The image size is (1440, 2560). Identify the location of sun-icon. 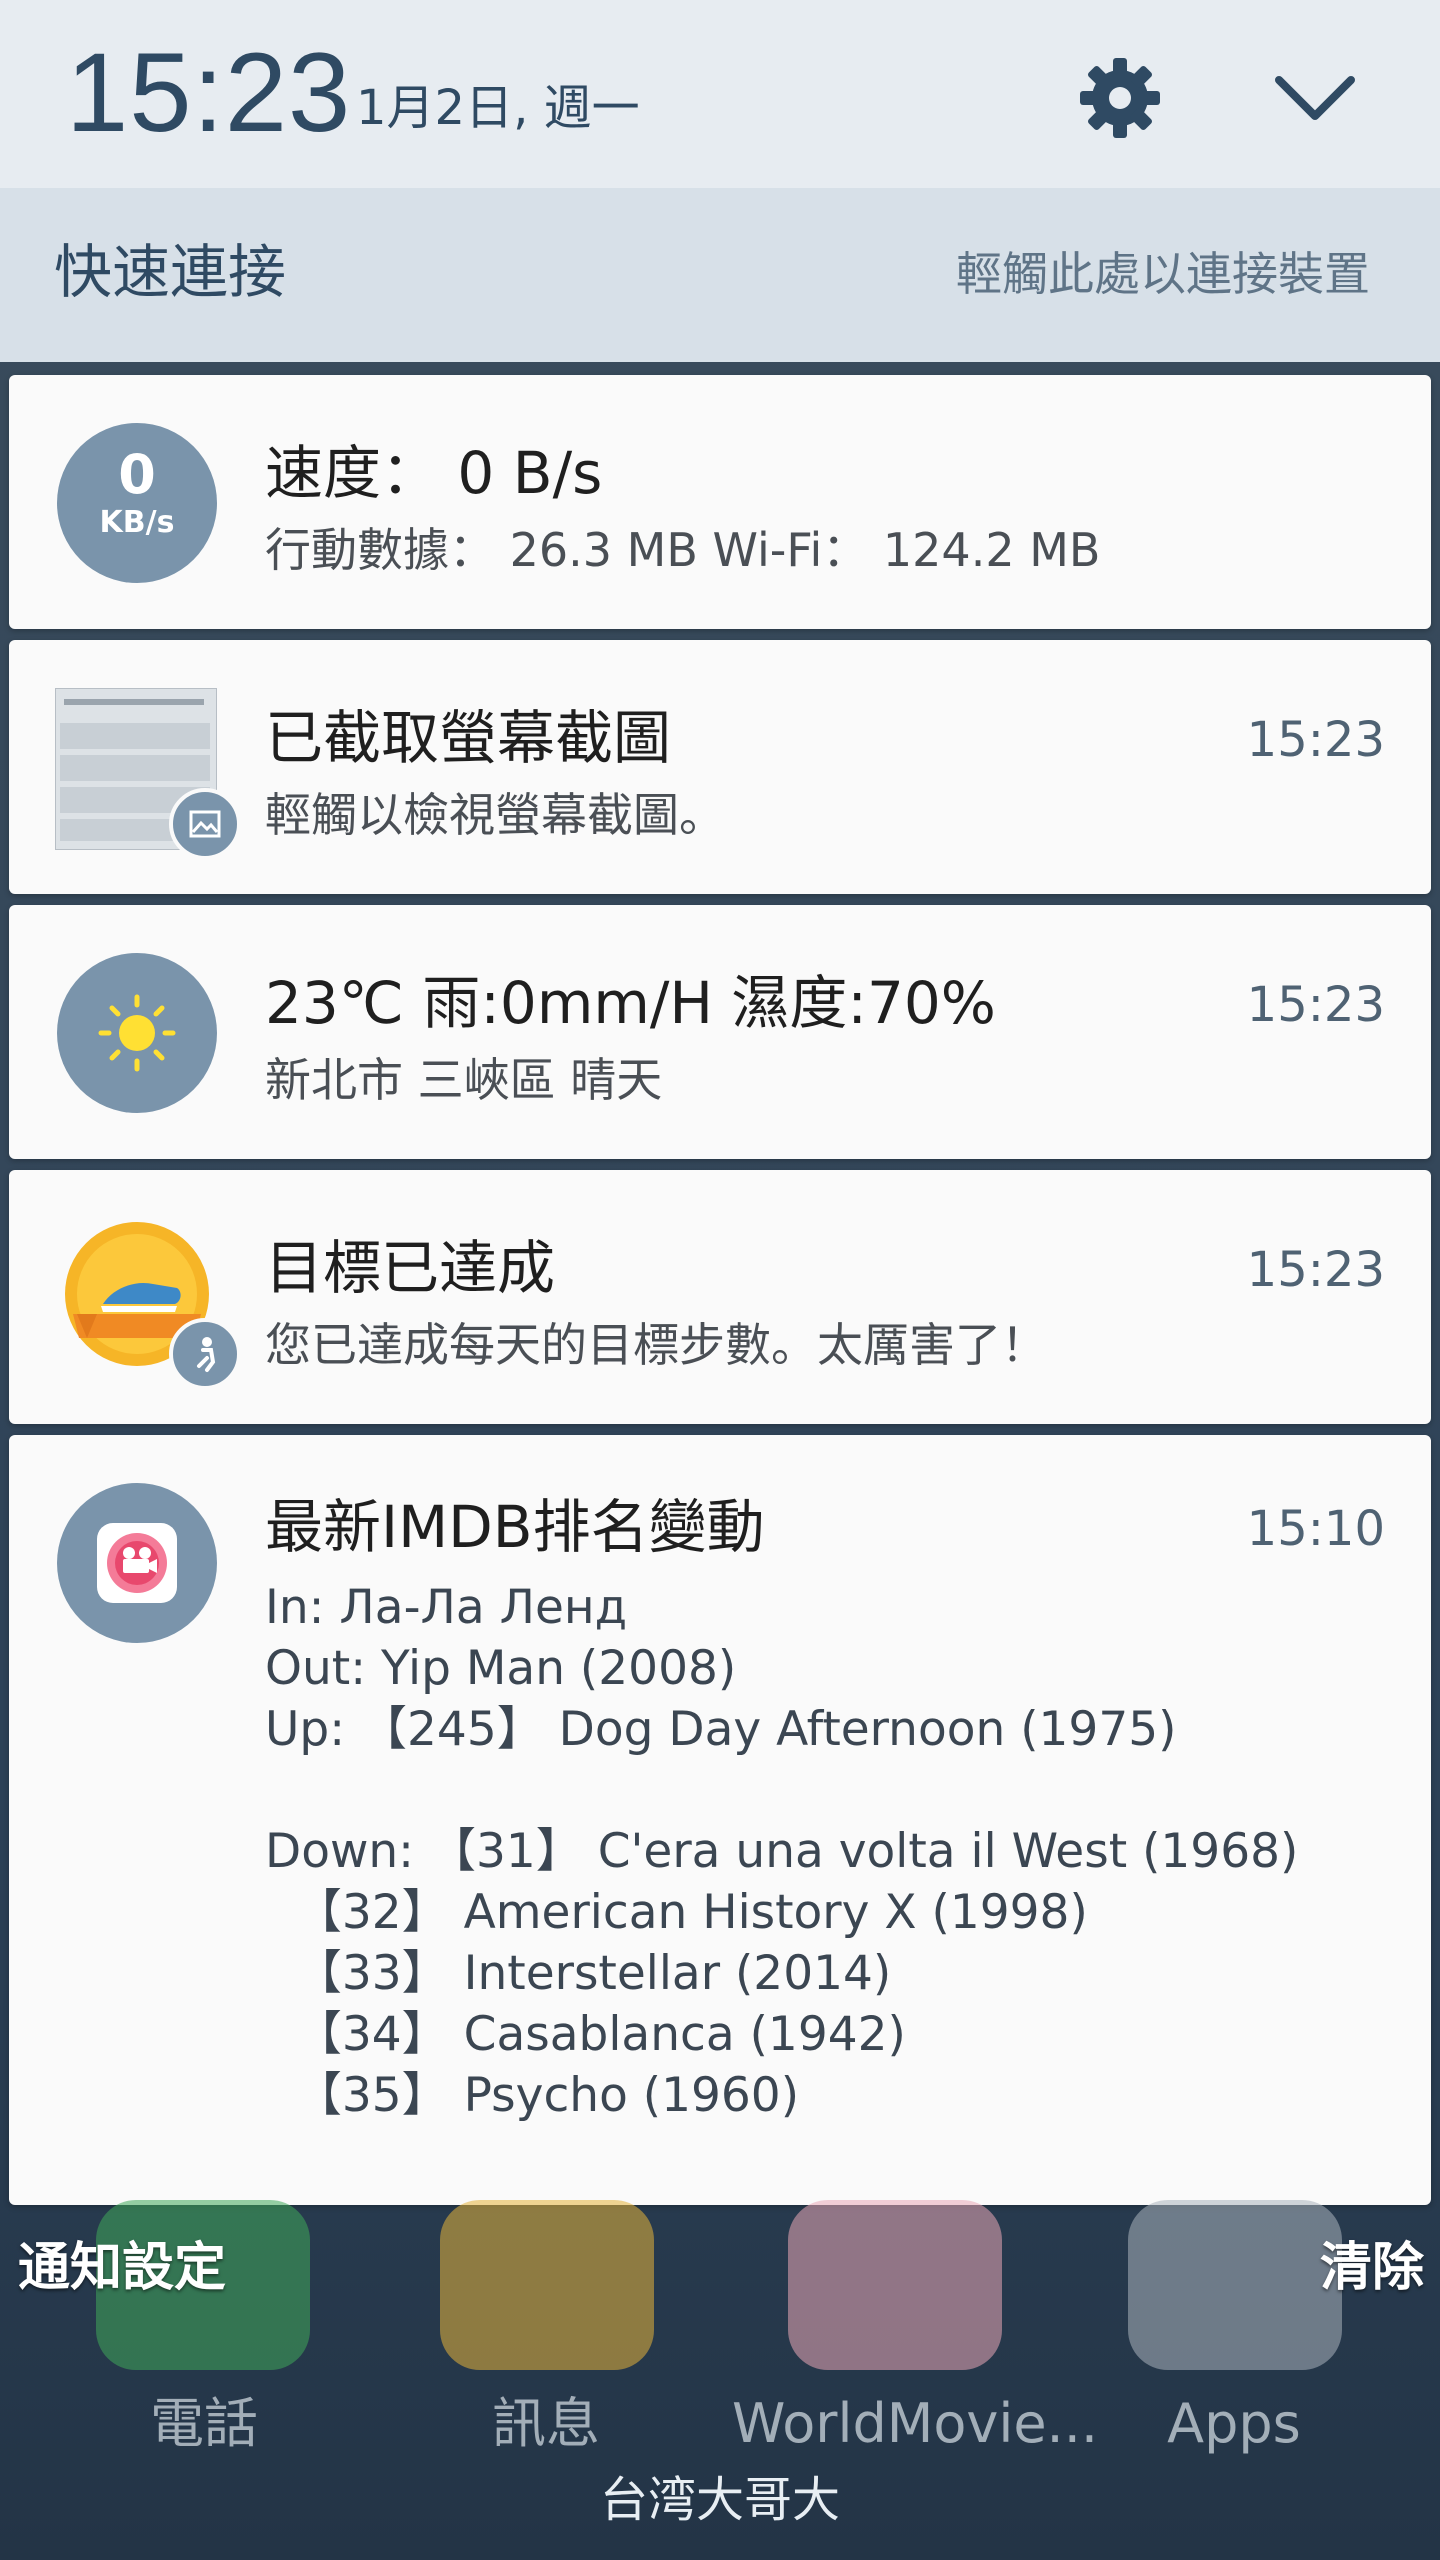
(137, 1033).